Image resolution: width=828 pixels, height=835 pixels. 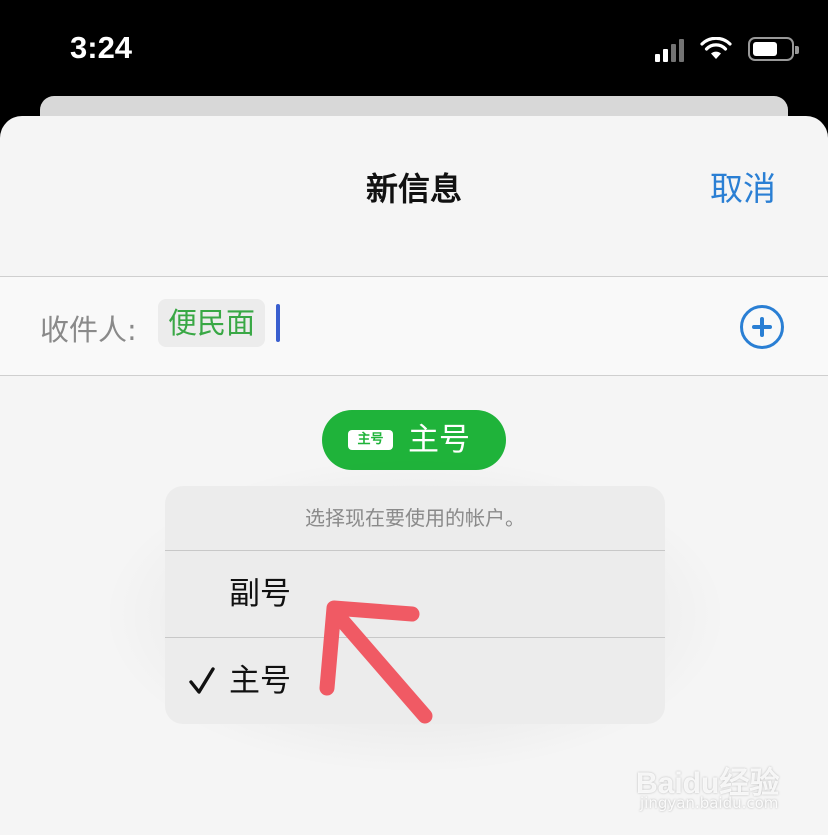 I want to click on status-icons, so click(x=727, y=49).